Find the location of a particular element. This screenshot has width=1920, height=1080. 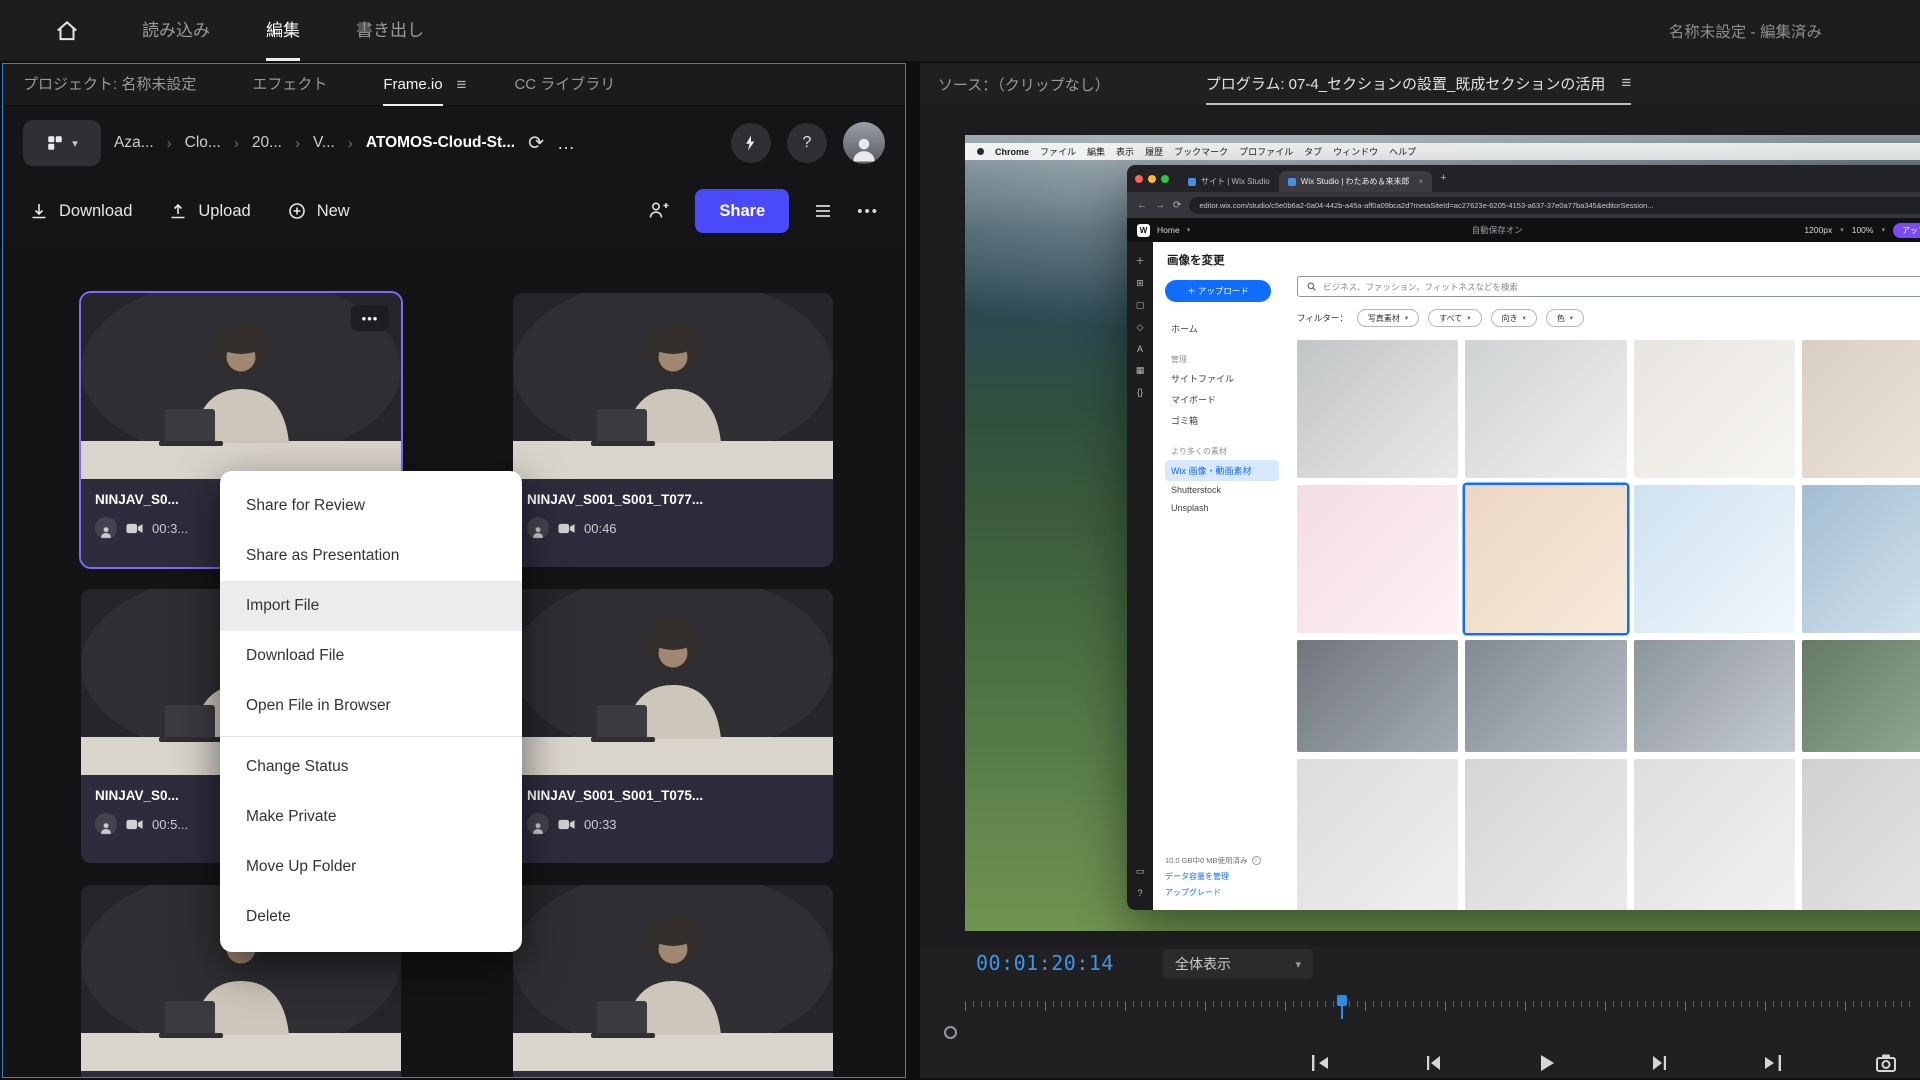

info-icon: i is located at coordinates (1256, 860).